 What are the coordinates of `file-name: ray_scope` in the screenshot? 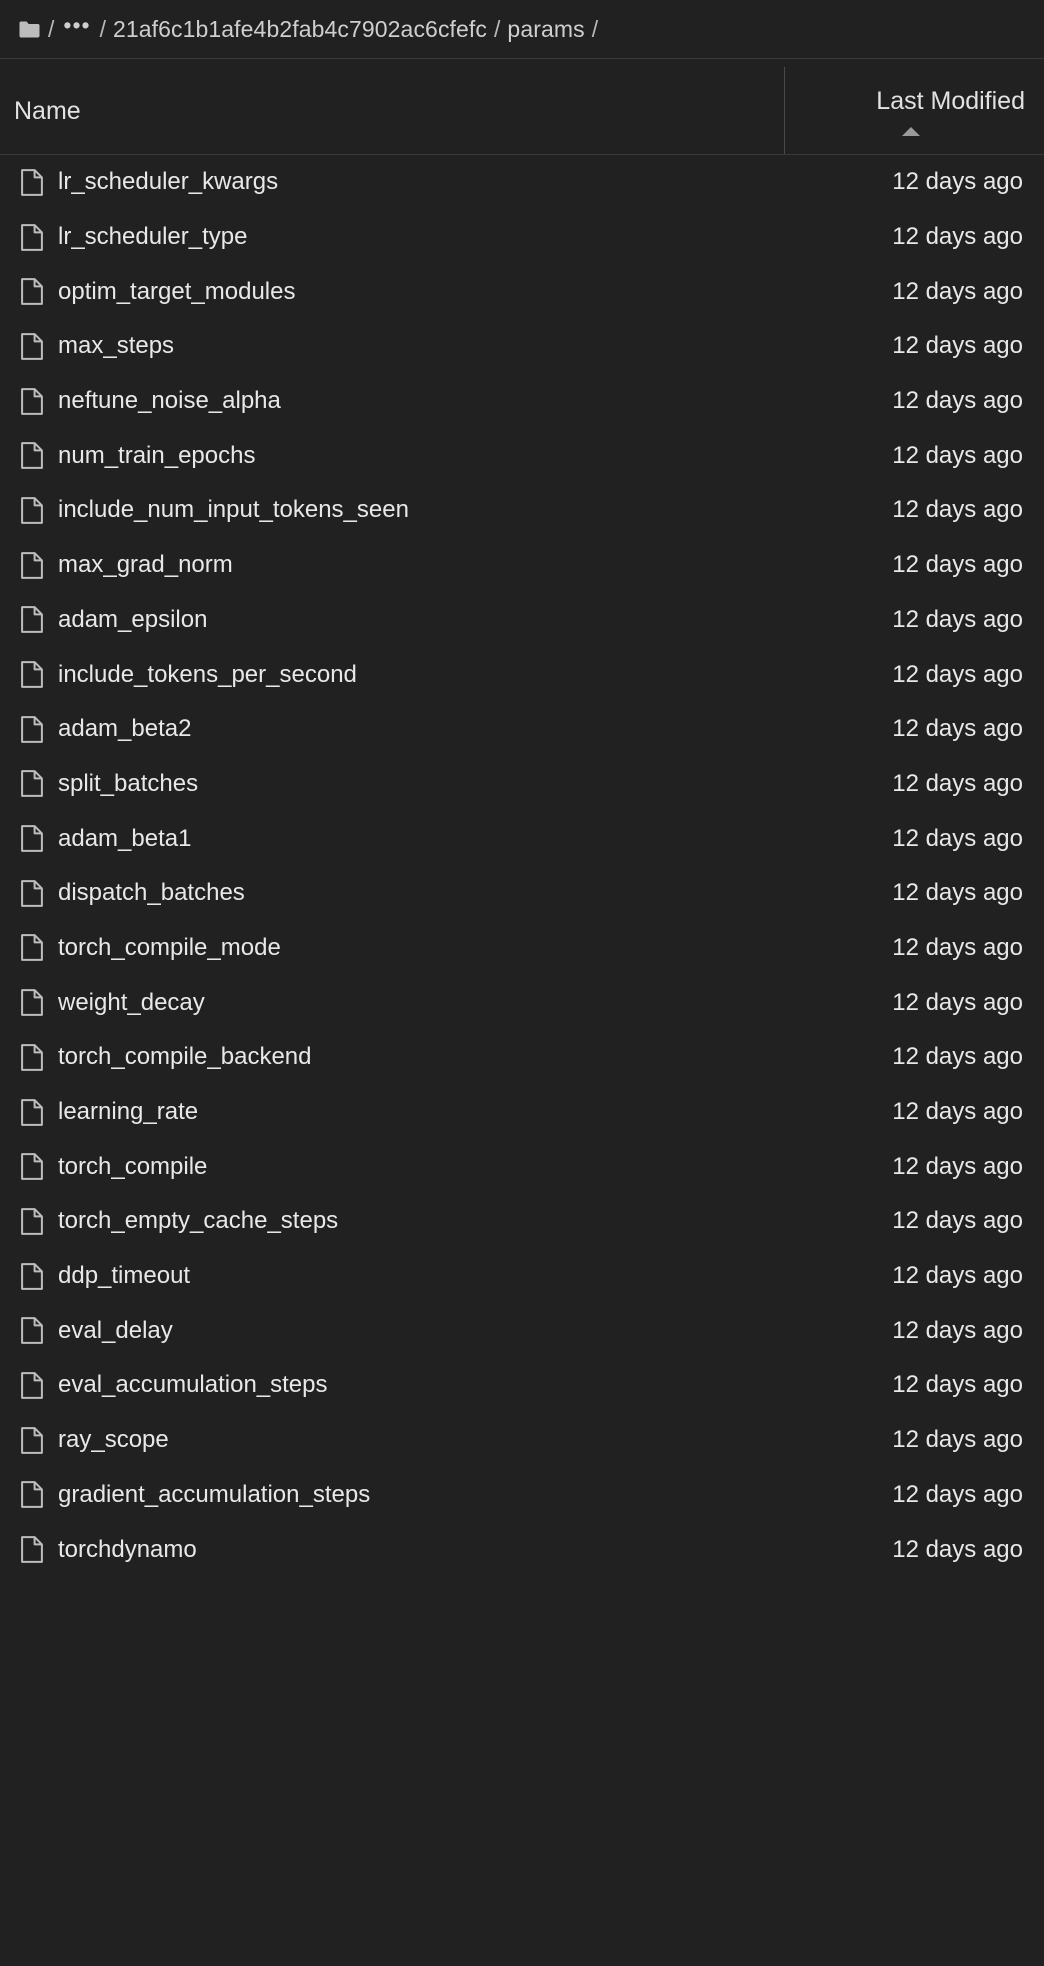 It's located at (113, 1440).